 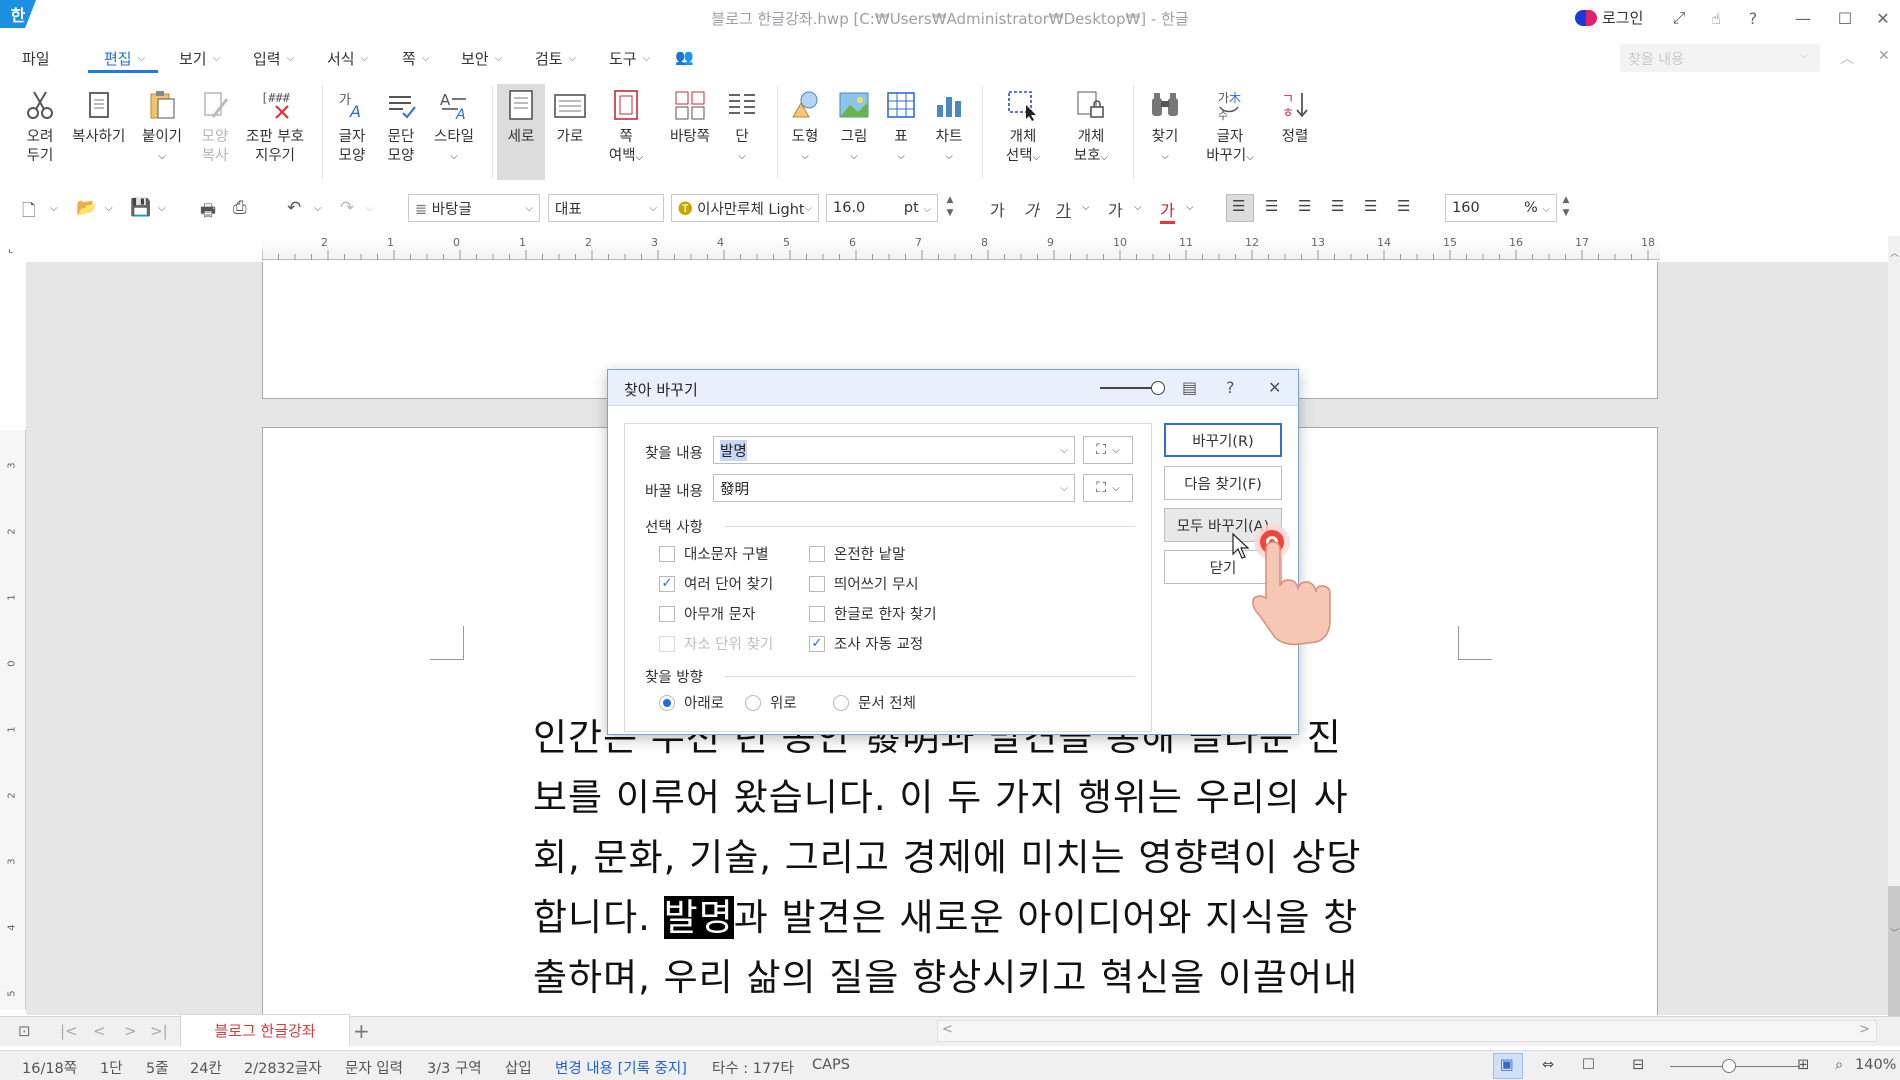 What do you see at coordinates (805, 124) in the screenshot?
I see `shape-button: 도형 ⌵` at bounding box center [805, 124].